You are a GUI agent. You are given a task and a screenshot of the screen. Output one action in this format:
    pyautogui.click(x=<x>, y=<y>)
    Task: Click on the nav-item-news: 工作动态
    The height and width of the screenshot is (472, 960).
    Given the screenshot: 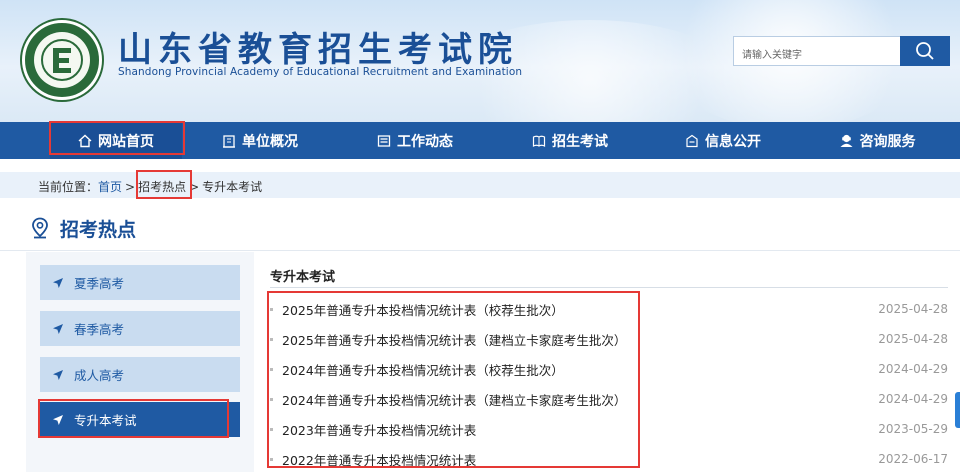 What is the action you would take?
    pyautogui.click(x=415, y=140)
    